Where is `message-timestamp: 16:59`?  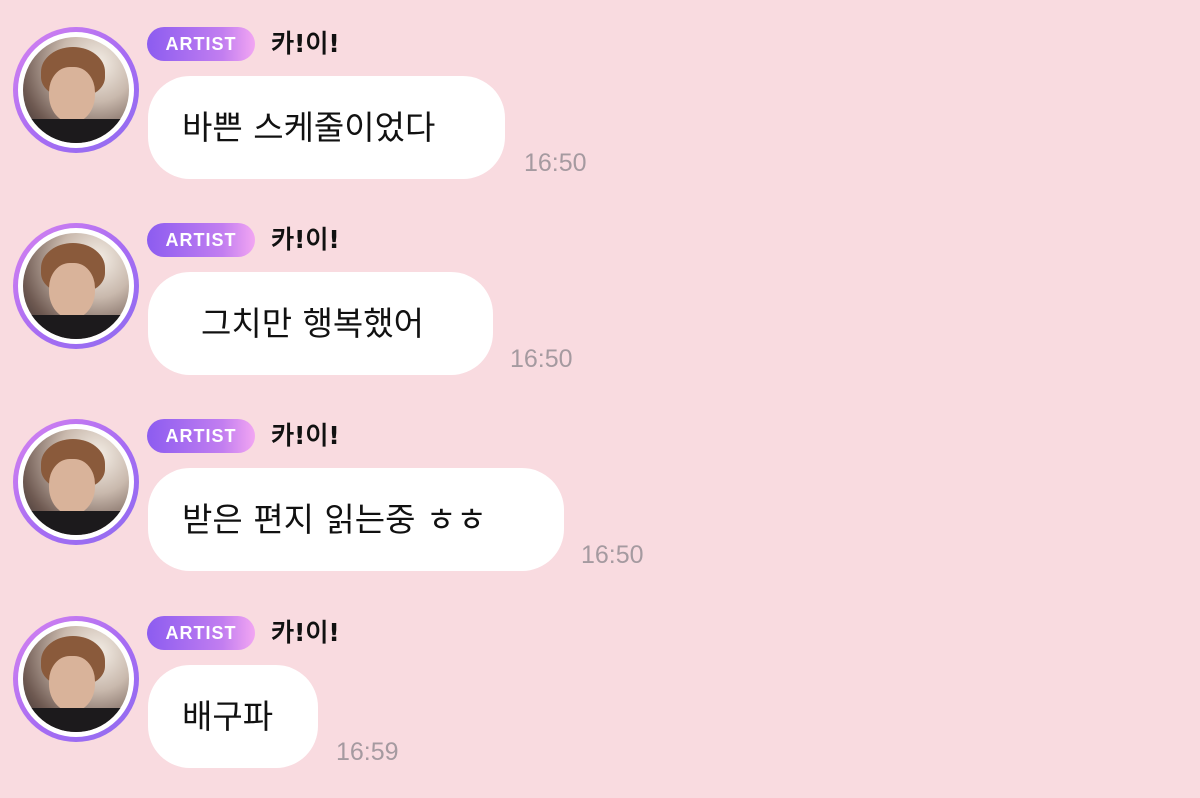 message-timestamp: 16:59 is located at coordinates (367, 752).